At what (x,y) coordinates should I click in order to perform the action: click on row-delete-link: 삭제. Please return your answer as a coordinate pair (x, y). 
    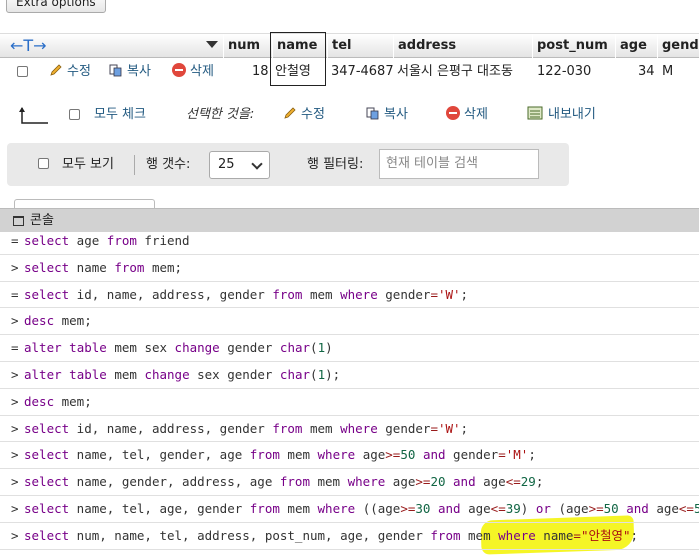
    Looking at the image, I should click on (193, 71).